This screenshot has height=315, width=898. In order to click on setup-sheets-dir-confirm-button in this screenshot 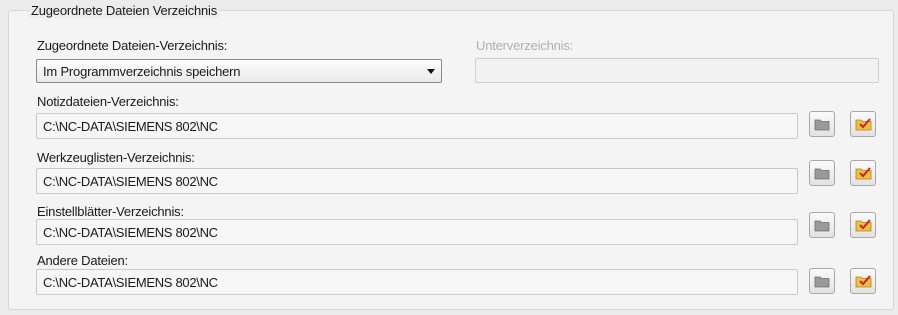, I will do `click(863, 225)`.